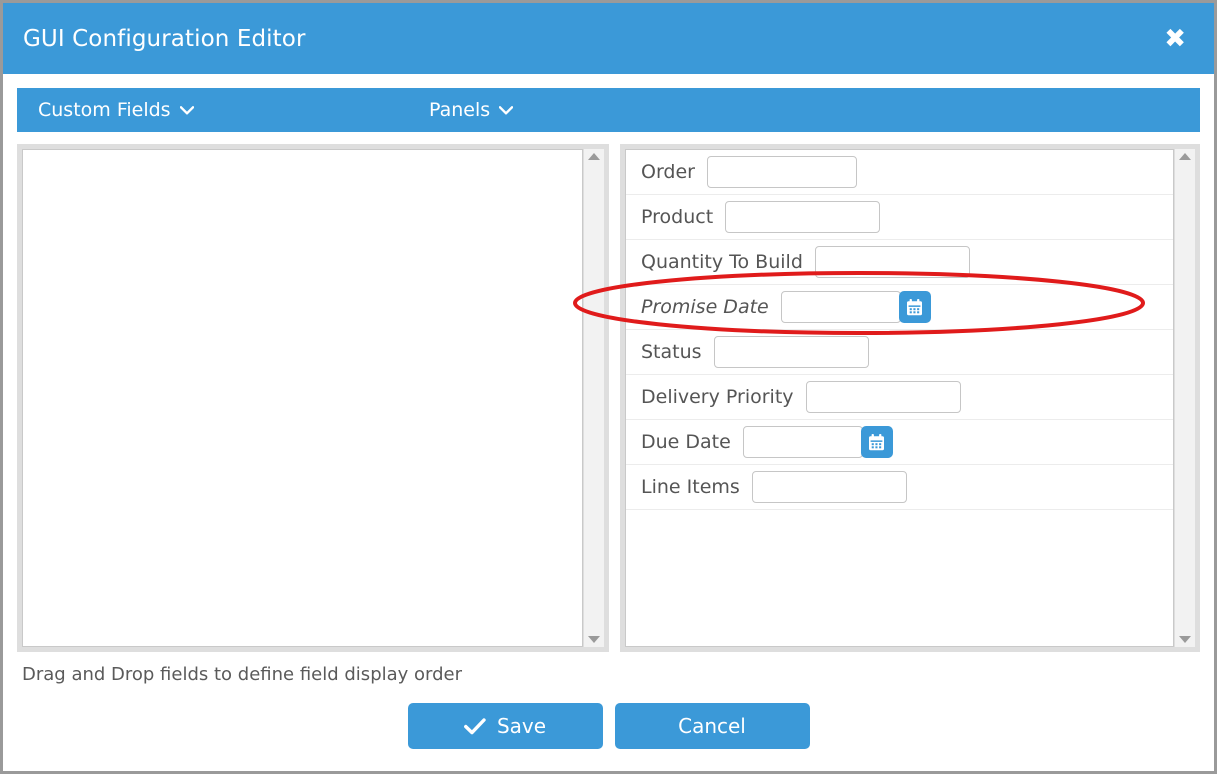  I want to click on menu-toolbar: Custom Fields Panels, so click(608, 110).